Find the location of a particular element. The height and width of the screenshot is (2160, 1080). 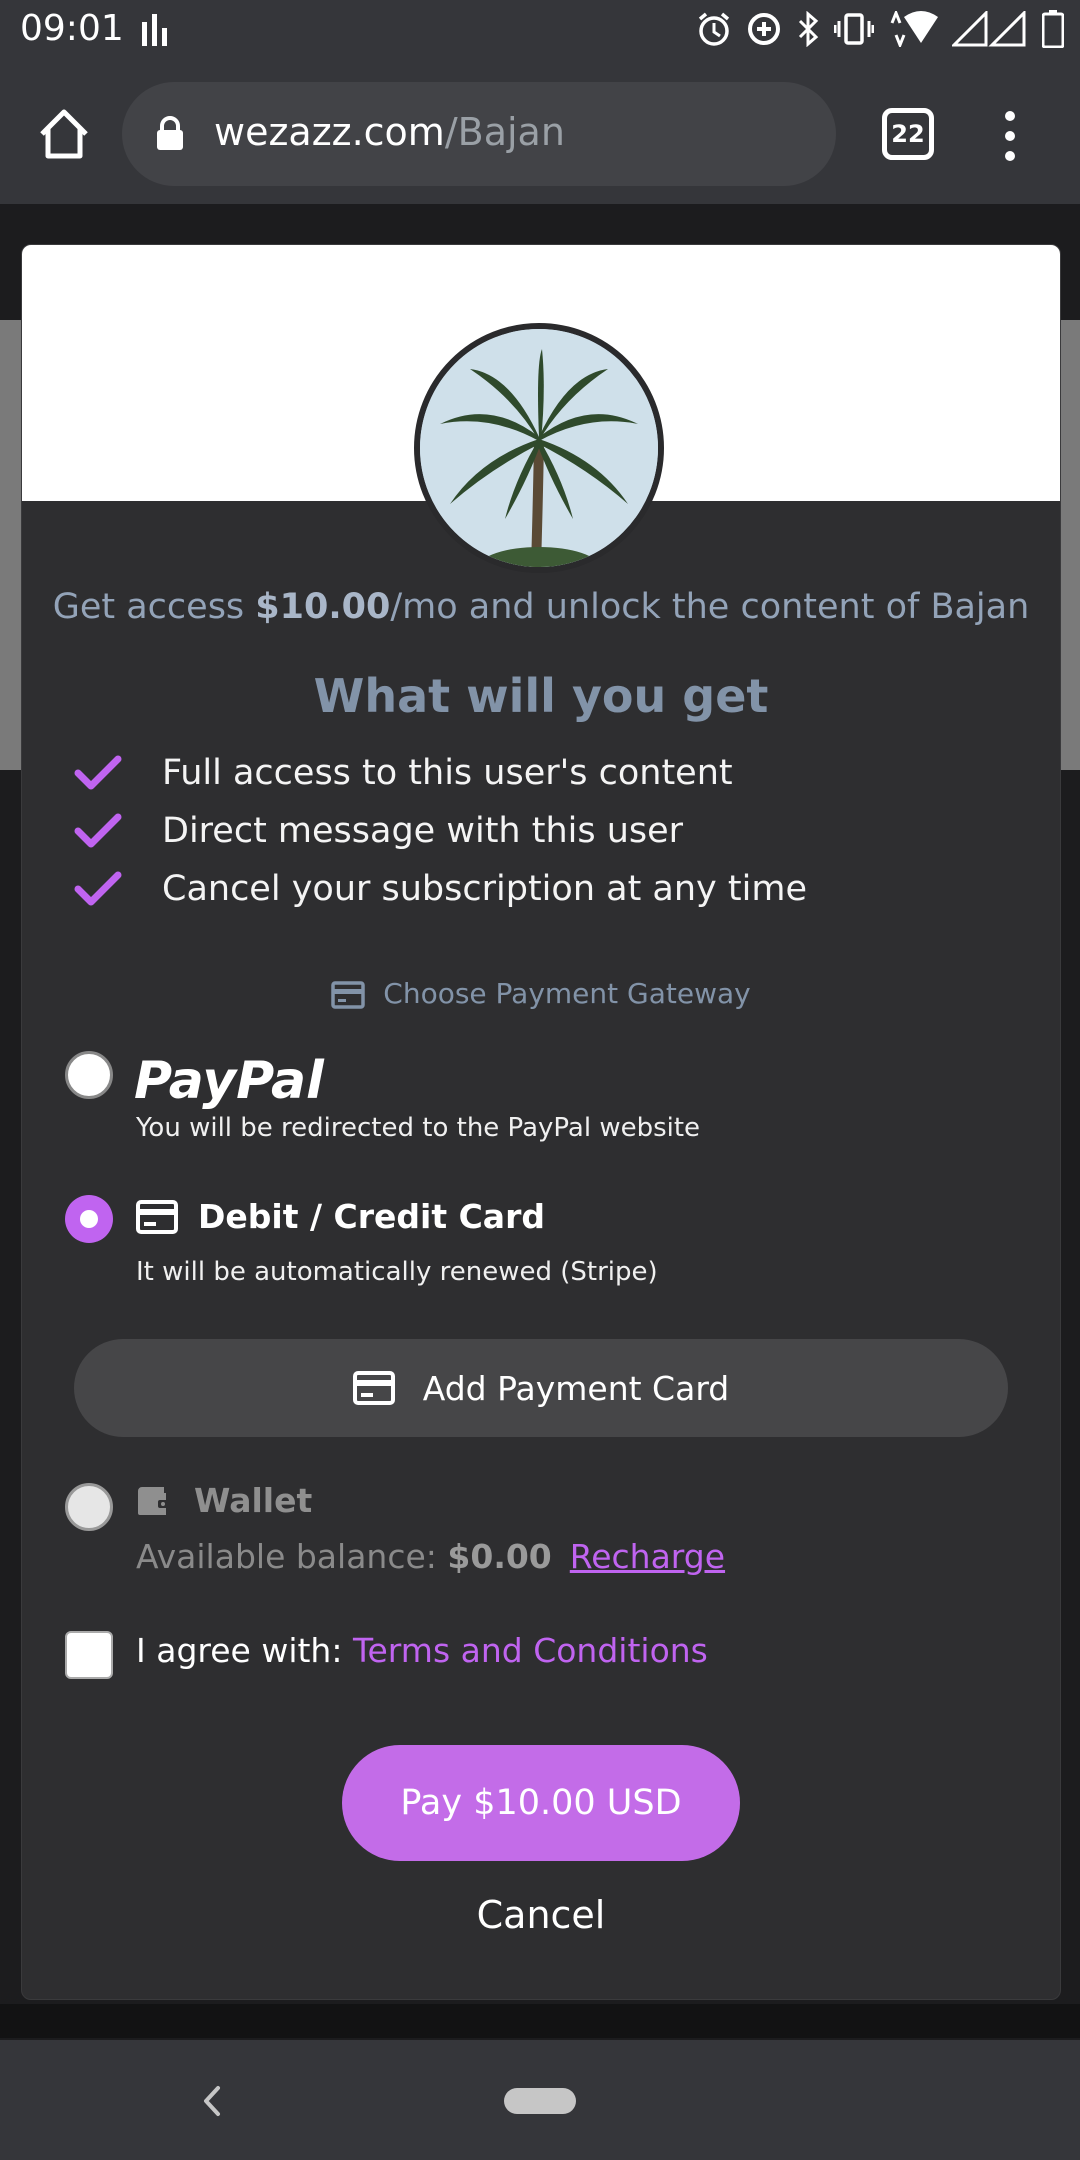

agree-text: I agree with: Terms and Conditions is located at coordinates (422, 1650).